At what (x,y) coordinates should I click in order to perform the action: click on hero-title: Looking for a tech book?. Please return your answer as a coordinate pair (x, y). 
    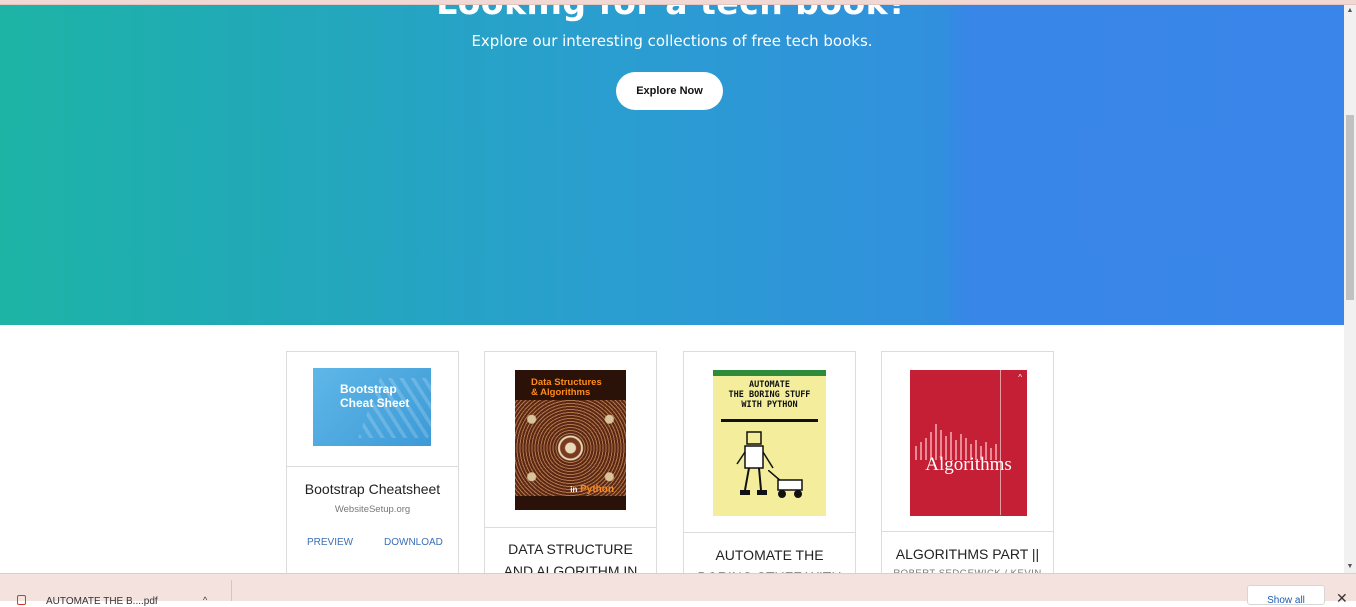
    Looking at the image, I should click on (672, 13).